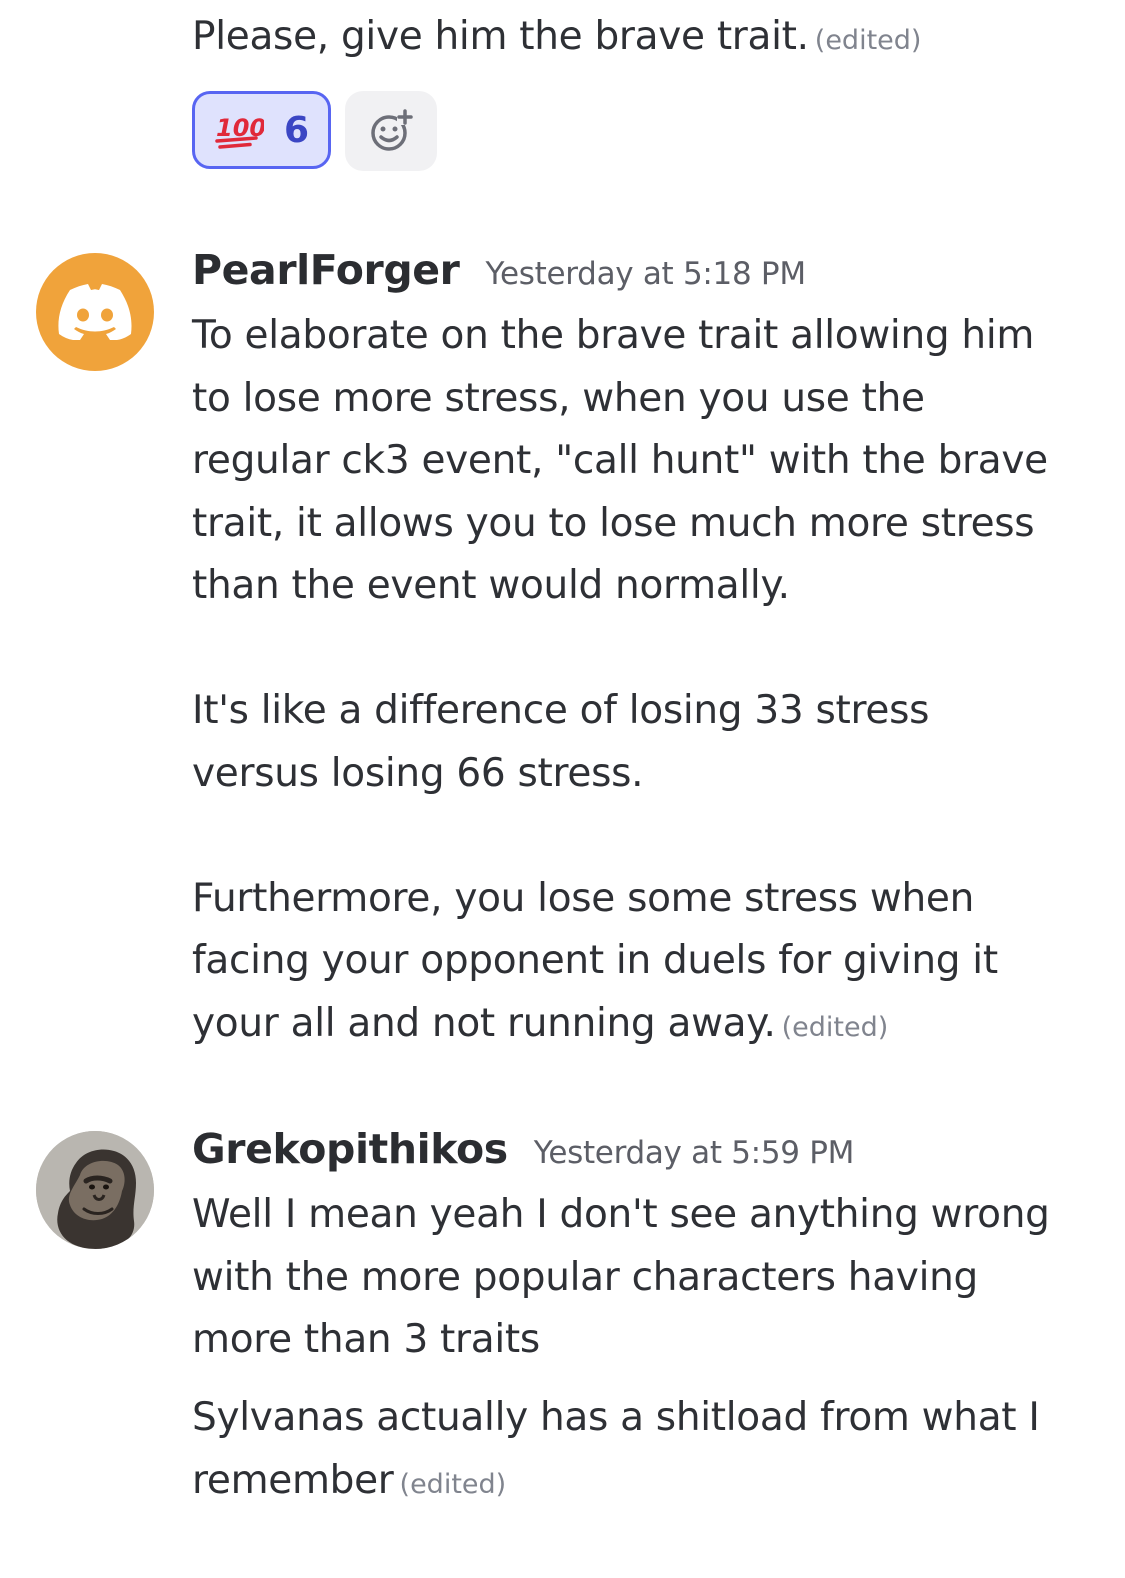 The width and height of the screenshot is (1125, 1578). Describe the element at coordinates (296, 130) in the screenshot. I see `reaction-count: 6` at that location.